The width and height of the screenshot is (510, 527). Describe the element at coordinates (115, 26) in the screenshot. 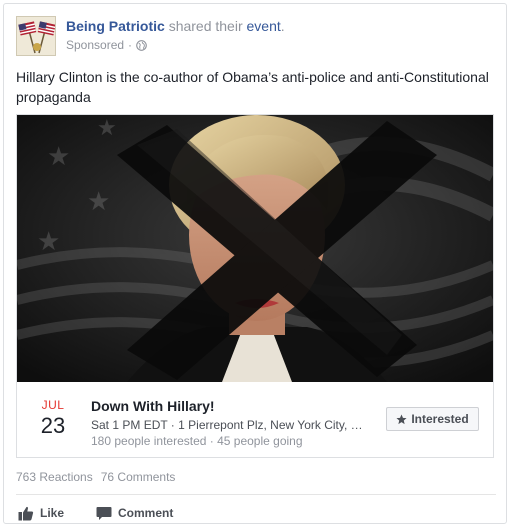

I see `page-name-link: Being Patriotic` at that location.